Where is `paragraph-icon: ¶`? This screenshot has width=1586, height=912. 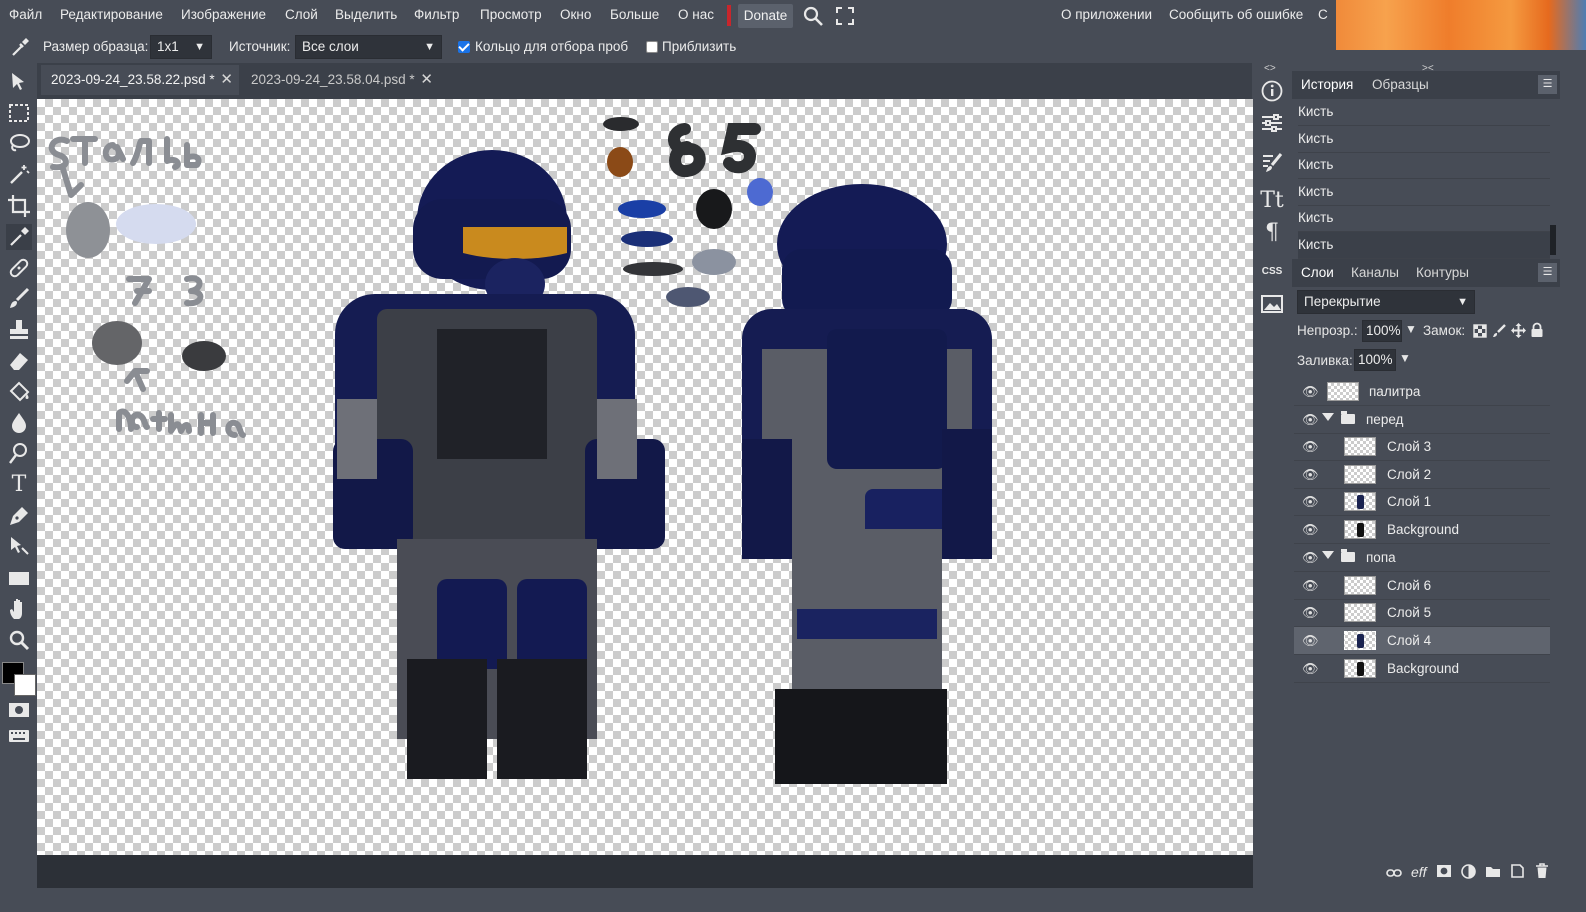
paragraph-icon: ¶ is located at coordinates (1272, 233).